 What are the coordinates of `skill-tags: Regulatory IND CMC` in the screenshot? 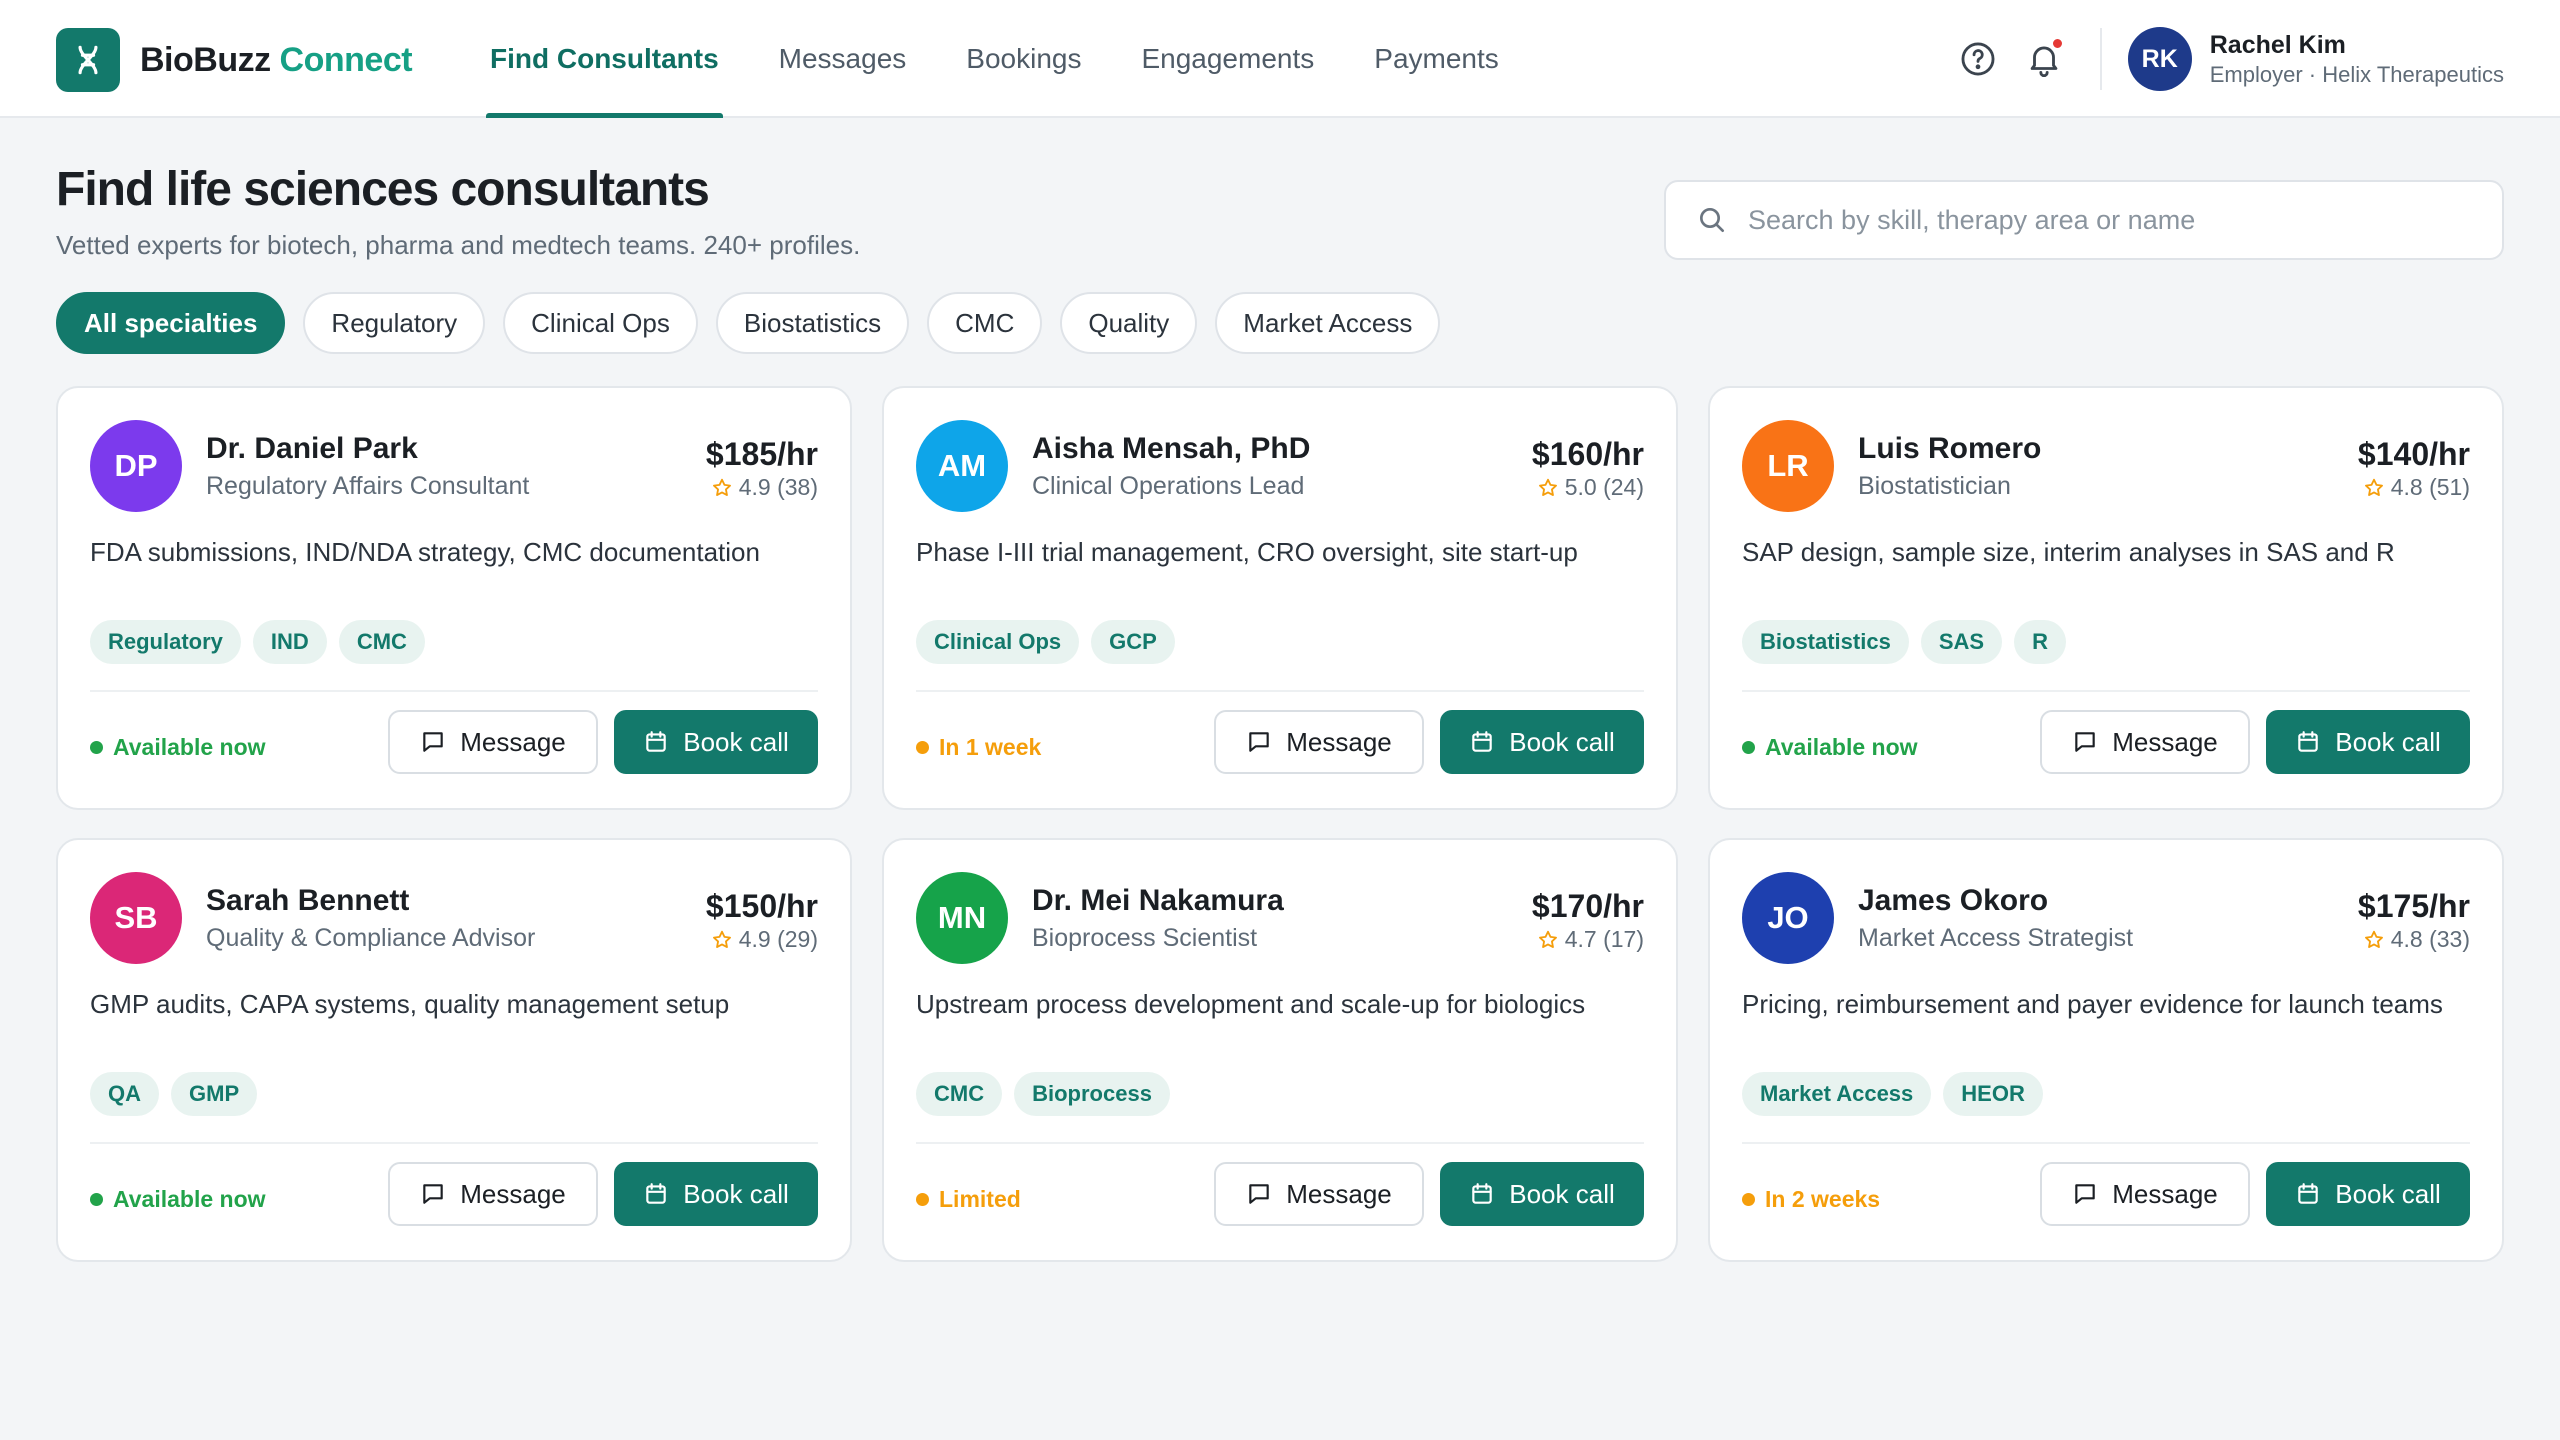 It's located at (263, 642).